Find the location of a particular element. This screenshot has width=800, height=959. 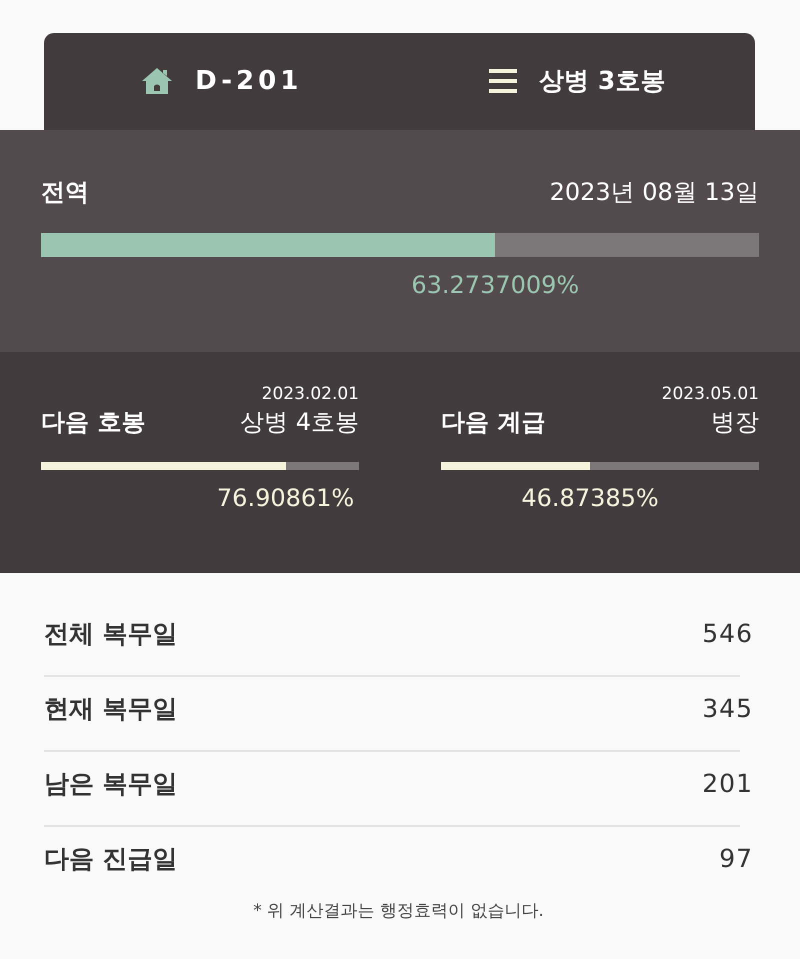

stat-value: 201 is located at coordinates (727, 783).